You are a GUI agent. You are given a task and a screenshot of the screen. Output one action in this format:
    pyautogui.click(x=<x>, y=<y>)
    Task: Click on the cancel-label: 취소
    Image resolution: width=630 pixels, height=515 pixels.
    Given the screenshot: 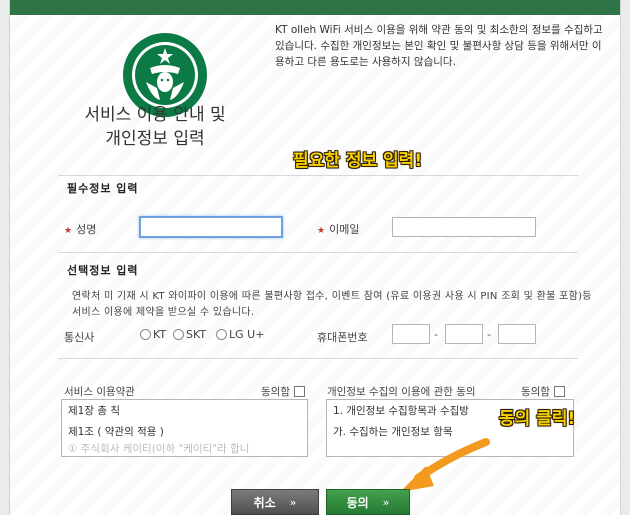 What is the action you would take?
    pyautogui.click(x=264, y=502)
    